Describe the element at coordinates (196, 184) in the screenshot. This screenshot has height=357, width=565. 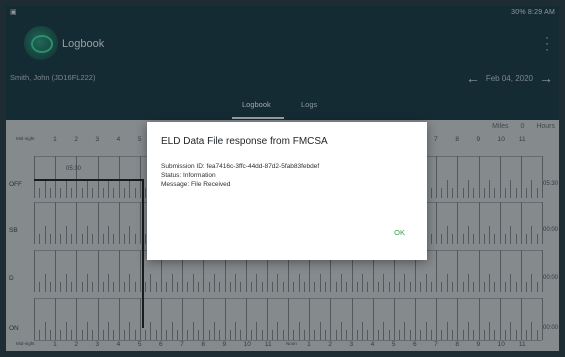
I see `message-text: Message: File Received` at that location.